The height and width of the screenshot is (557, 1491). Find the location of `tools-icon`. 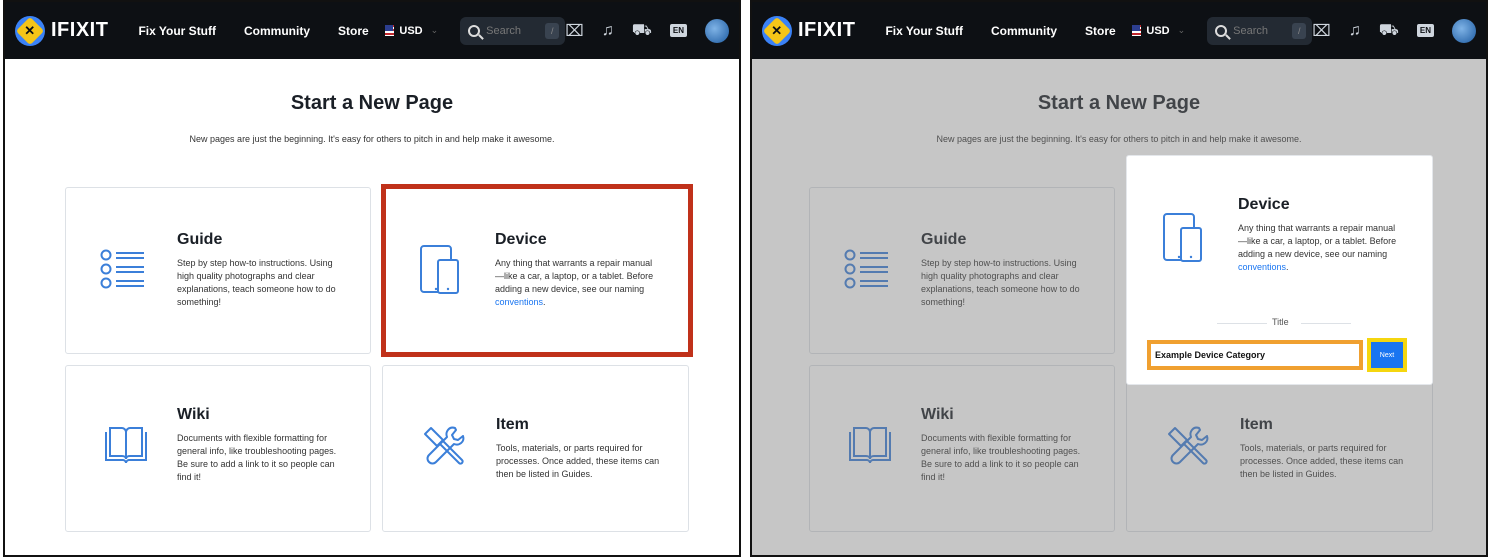

tools-icon is located at coordinates (444, 445).